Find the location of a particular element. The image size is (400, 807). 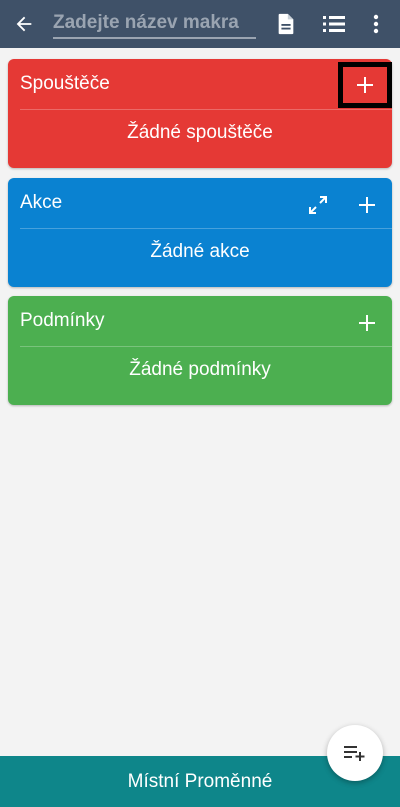

expand-actions-button is located at coordinates (318, 205).